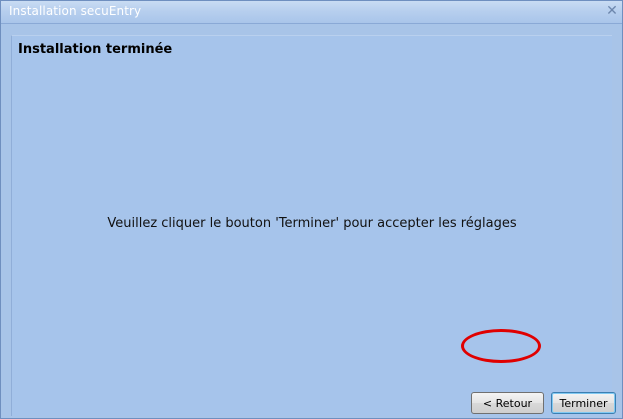  I want to click on title-bar: Installation secuEntry ✕, so click(311, 12).